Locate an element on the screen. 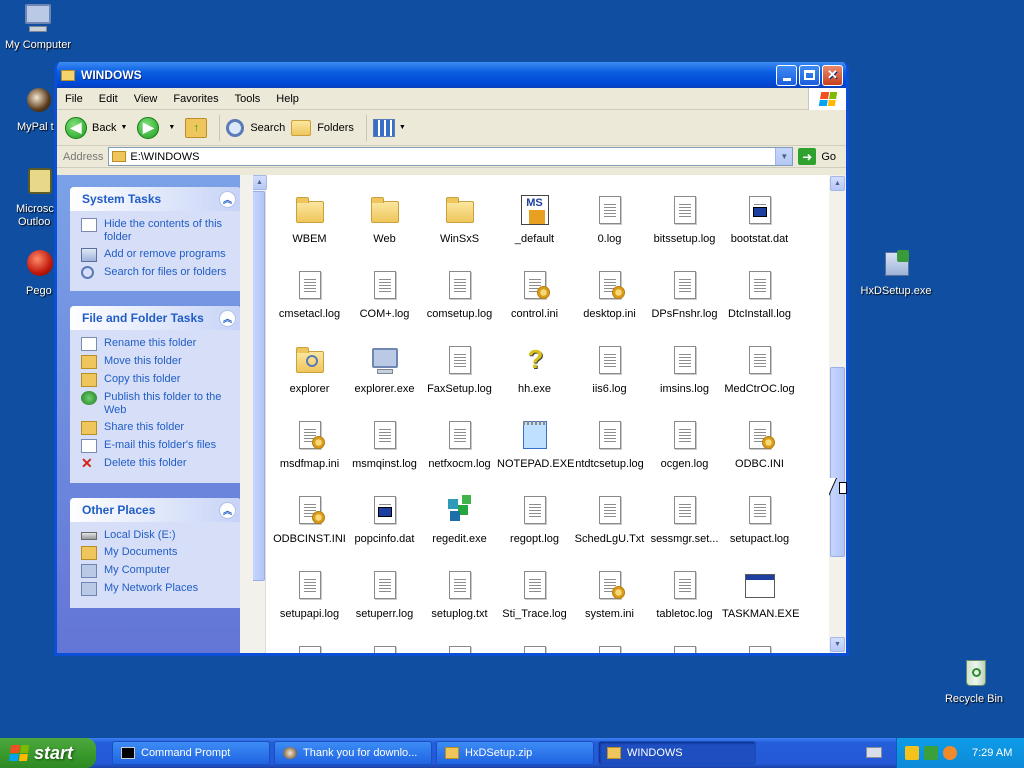 This screenshot has width=1024, height=768. search-icon is located at coordinates (950, 753).